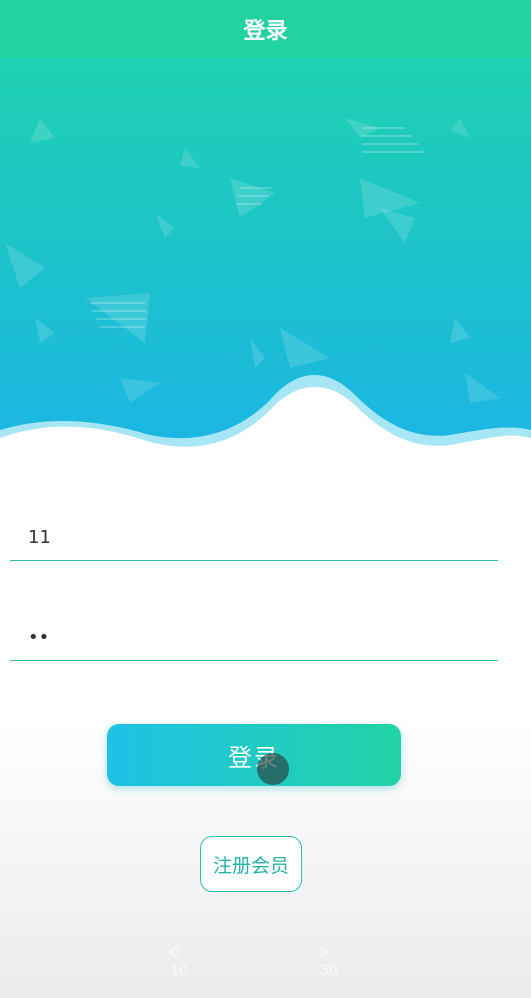 Image resolution: width=531 pixels, height=998 pixels. I want to click on forward-seconds: 30, so click(329, 971).